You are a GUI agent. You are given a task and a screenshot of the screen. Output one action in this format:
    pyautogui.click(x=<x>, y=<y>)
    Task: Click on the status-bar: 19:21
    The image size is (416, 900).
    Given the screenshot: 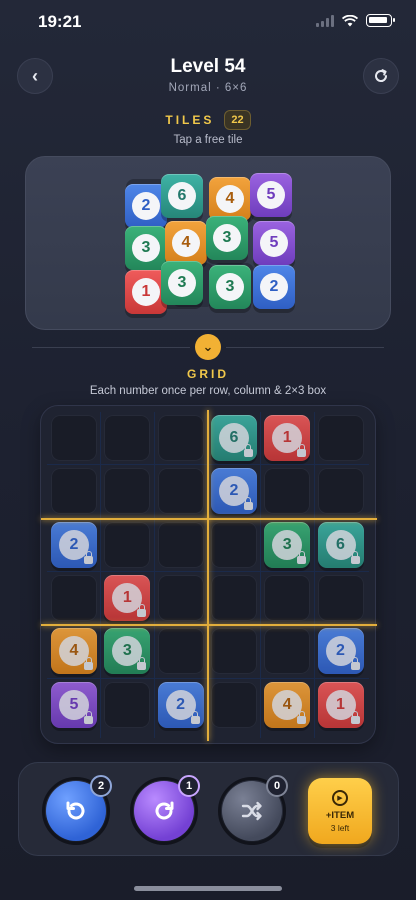 What is the action you would take?
    pyautogui.click(x=208, y=22)
    